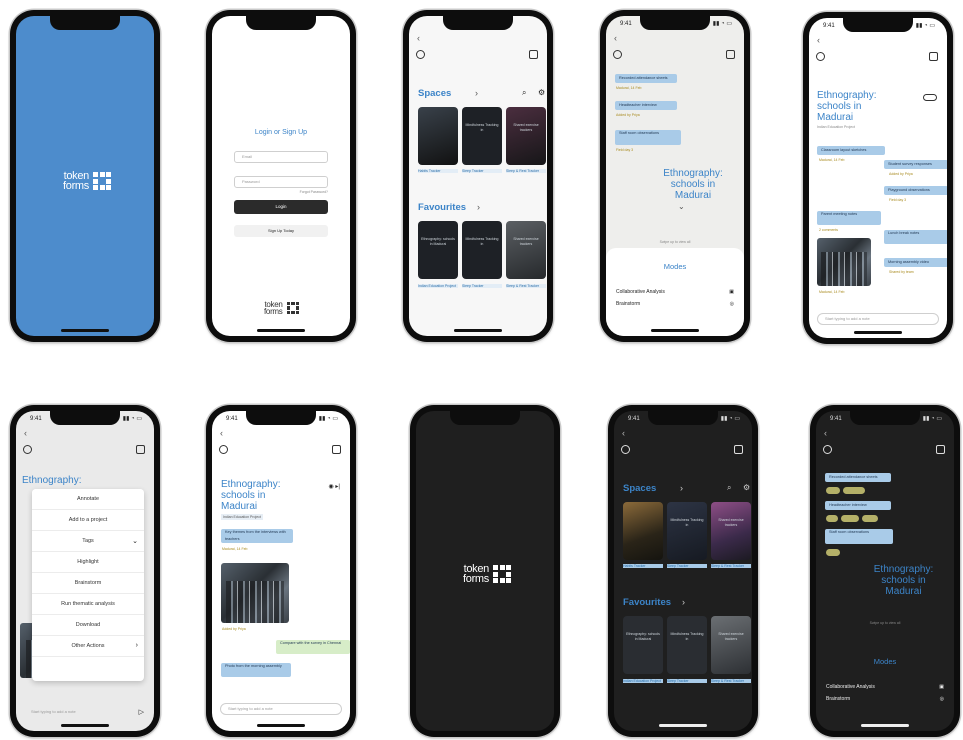 The height and width of the screenshot is (740, 963). I want to click on brand-line-2: forms, so click(76, 186).